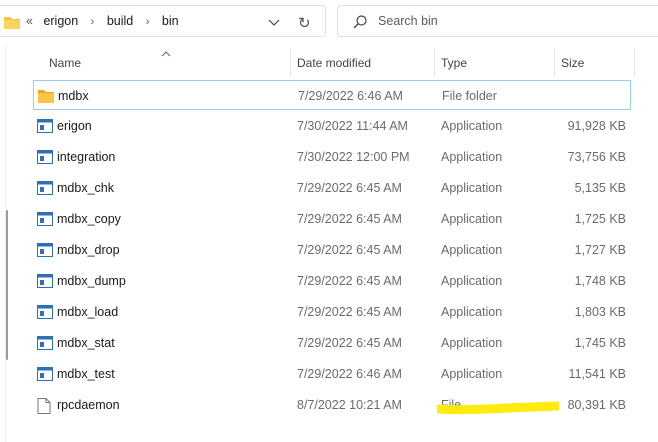 The width and height of the screenshot is (658, 442). What do you see at coordinates (7, 285) in the screenshot?
I see `scrollbar-thumb` at bounding box center [7, 285].